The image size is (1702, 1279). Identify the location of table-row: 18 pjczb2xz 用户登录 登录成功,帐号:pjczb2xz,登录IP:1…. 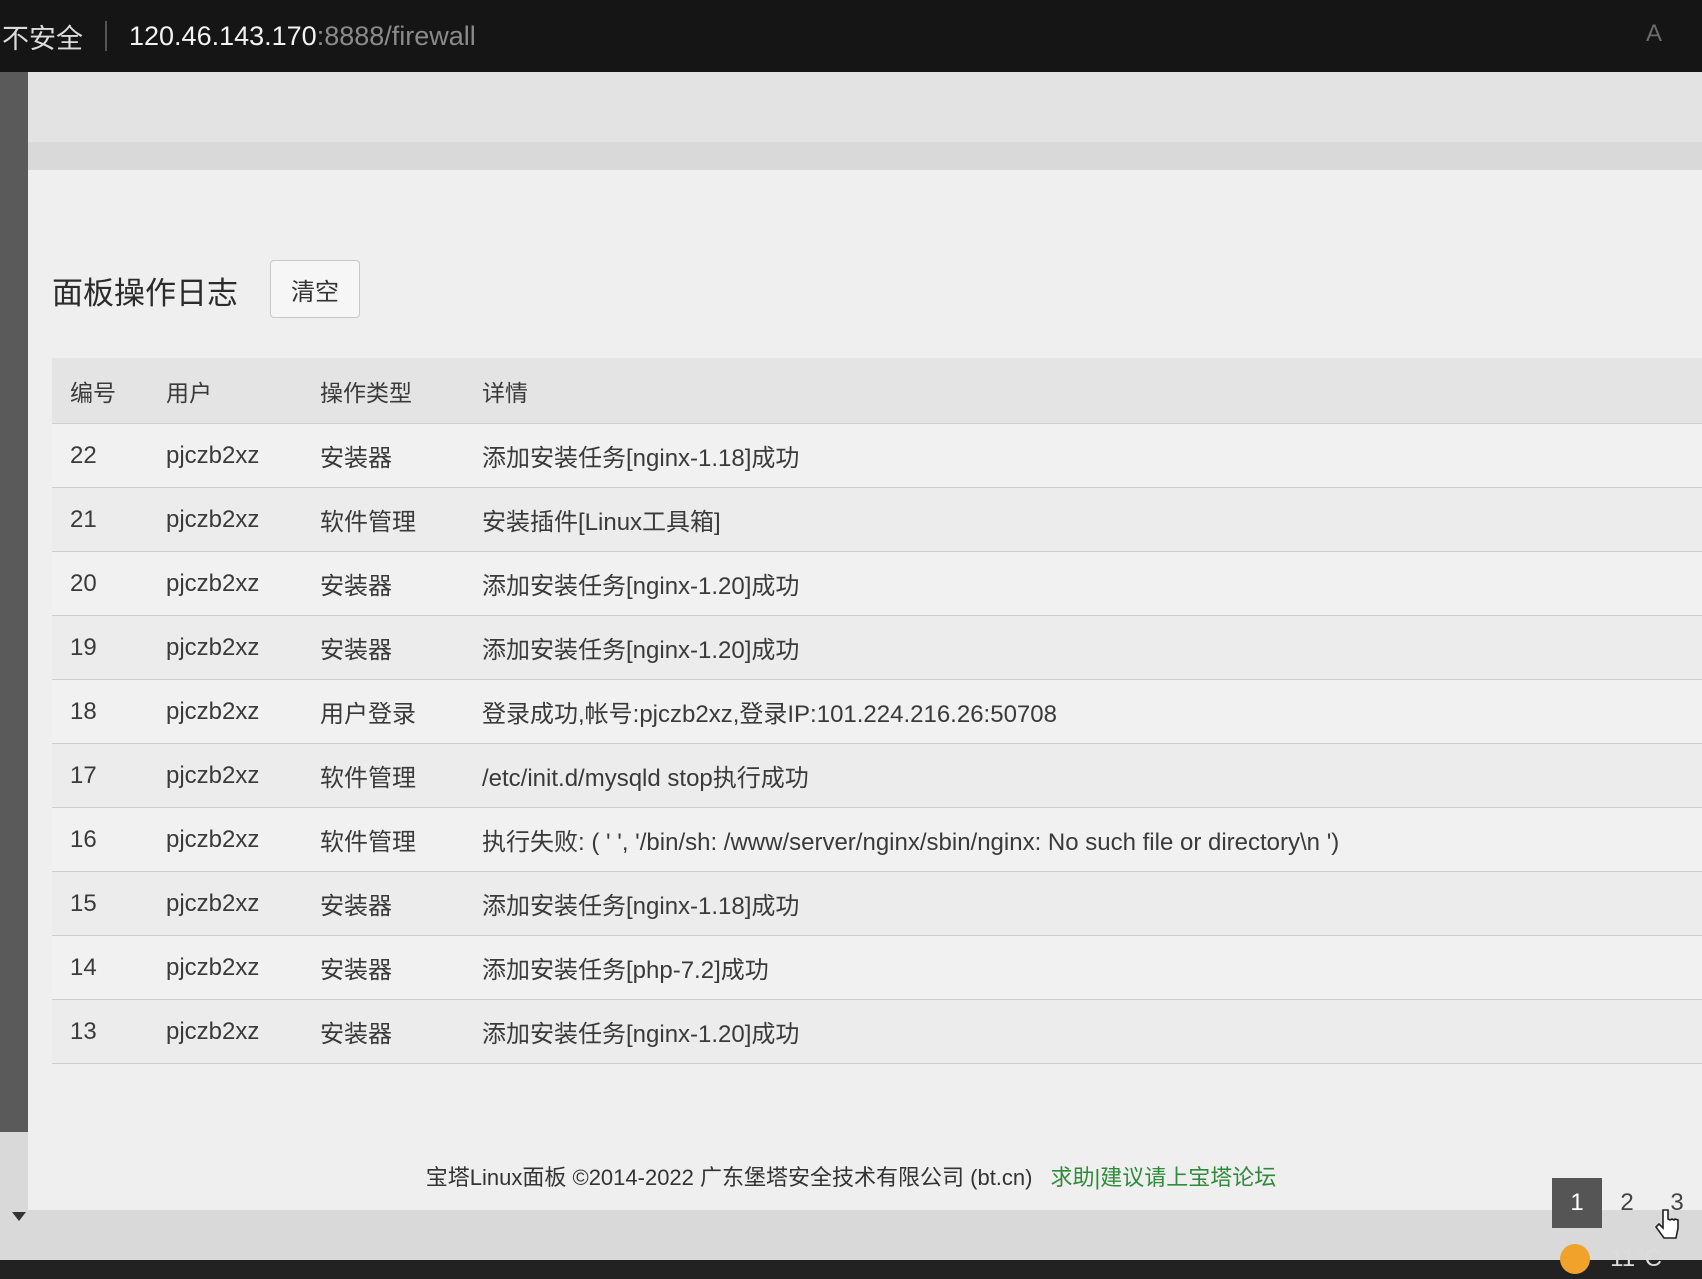
(877, 712).